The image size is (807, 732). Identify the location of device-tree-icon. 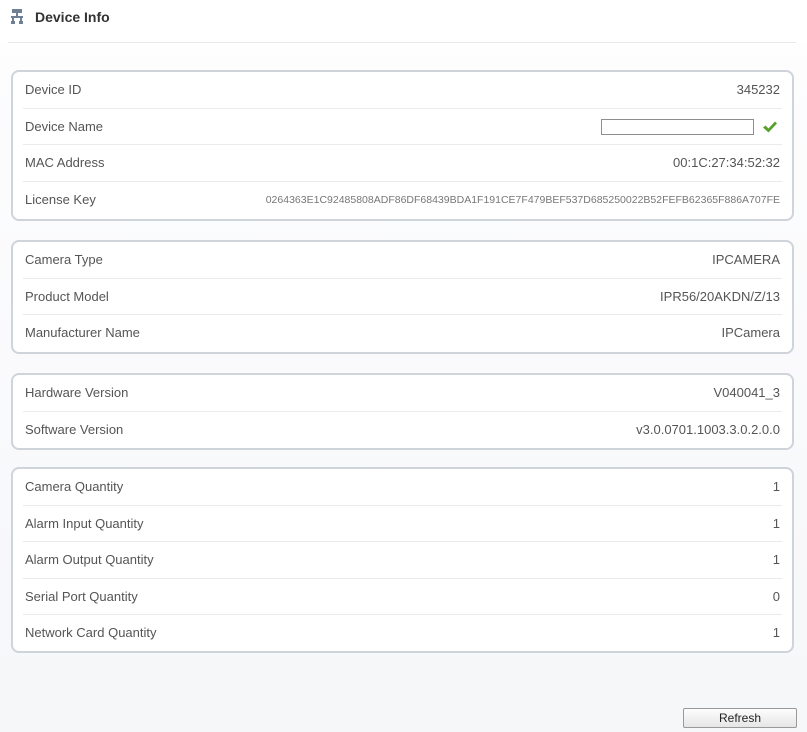
(17, 17).